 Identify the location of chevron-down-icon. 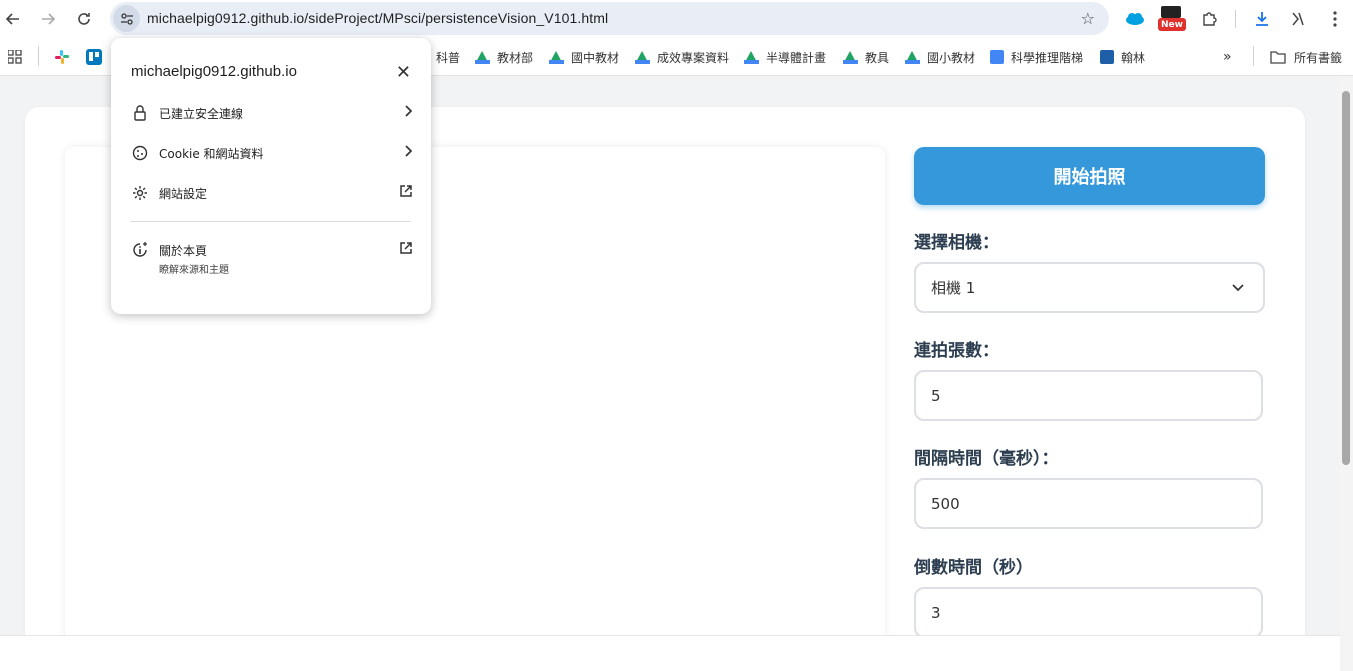
(1238, 288).